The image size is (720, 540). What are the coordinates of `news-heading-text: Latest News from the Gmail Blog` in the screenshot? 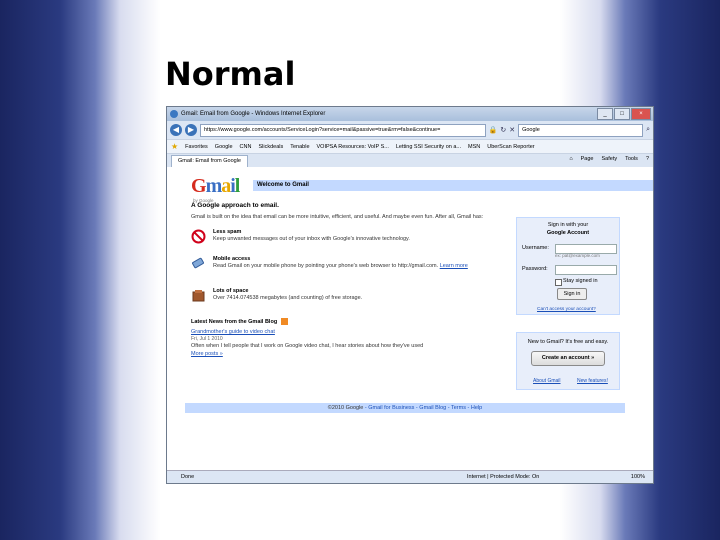 It's located at (234, 321).